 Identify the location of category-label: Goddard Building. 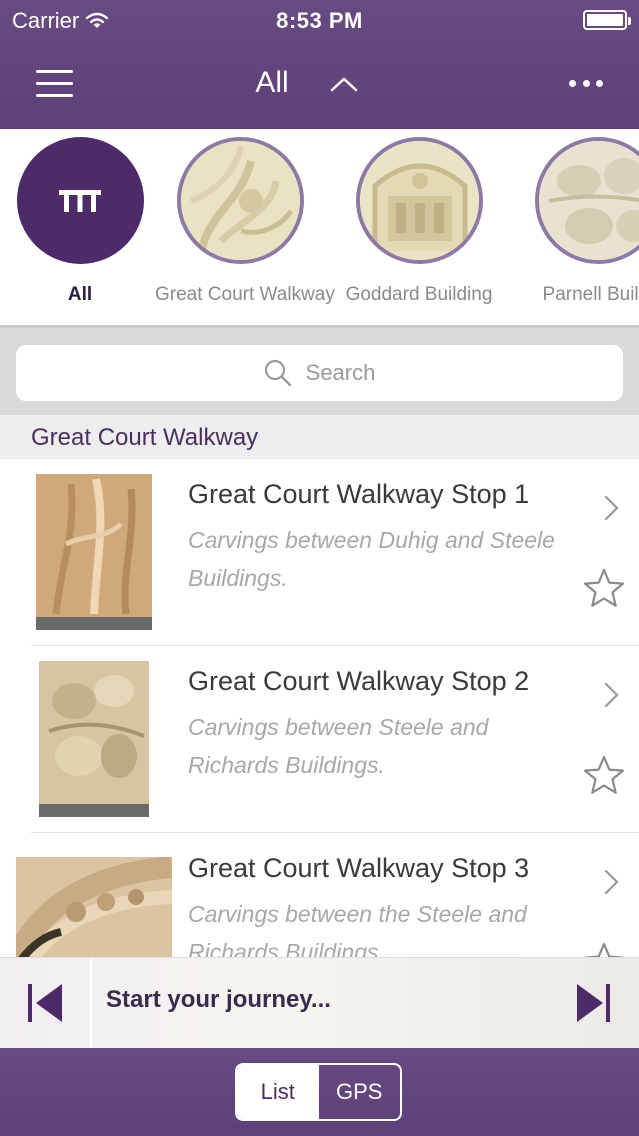
(419, 294).